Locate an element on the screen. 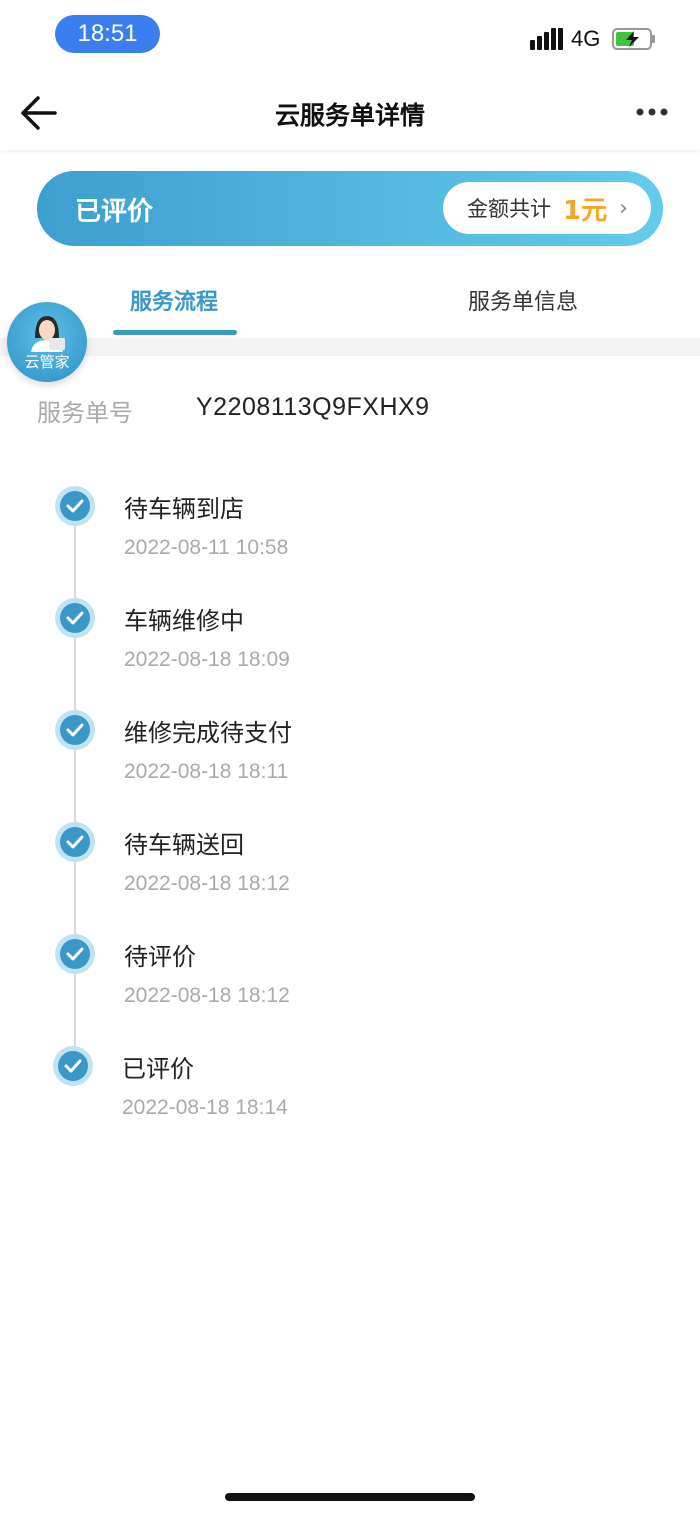  chevron-right-icon: › is located at coordinates (623, 208).